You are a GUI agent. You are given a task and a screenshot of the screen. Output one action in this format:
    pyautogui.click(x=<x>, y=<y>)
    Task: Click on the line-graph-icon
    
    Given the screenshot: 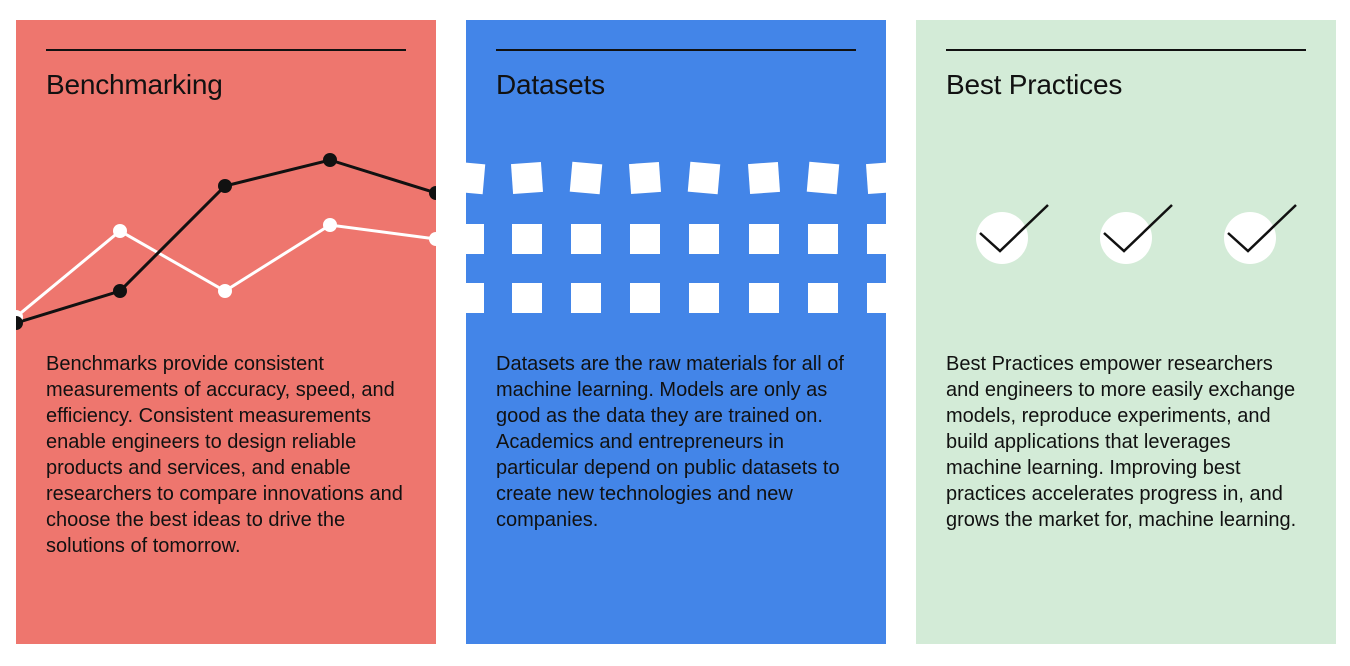 What is the action you would take?
    pyautogui.click(x=226, y=235)
    